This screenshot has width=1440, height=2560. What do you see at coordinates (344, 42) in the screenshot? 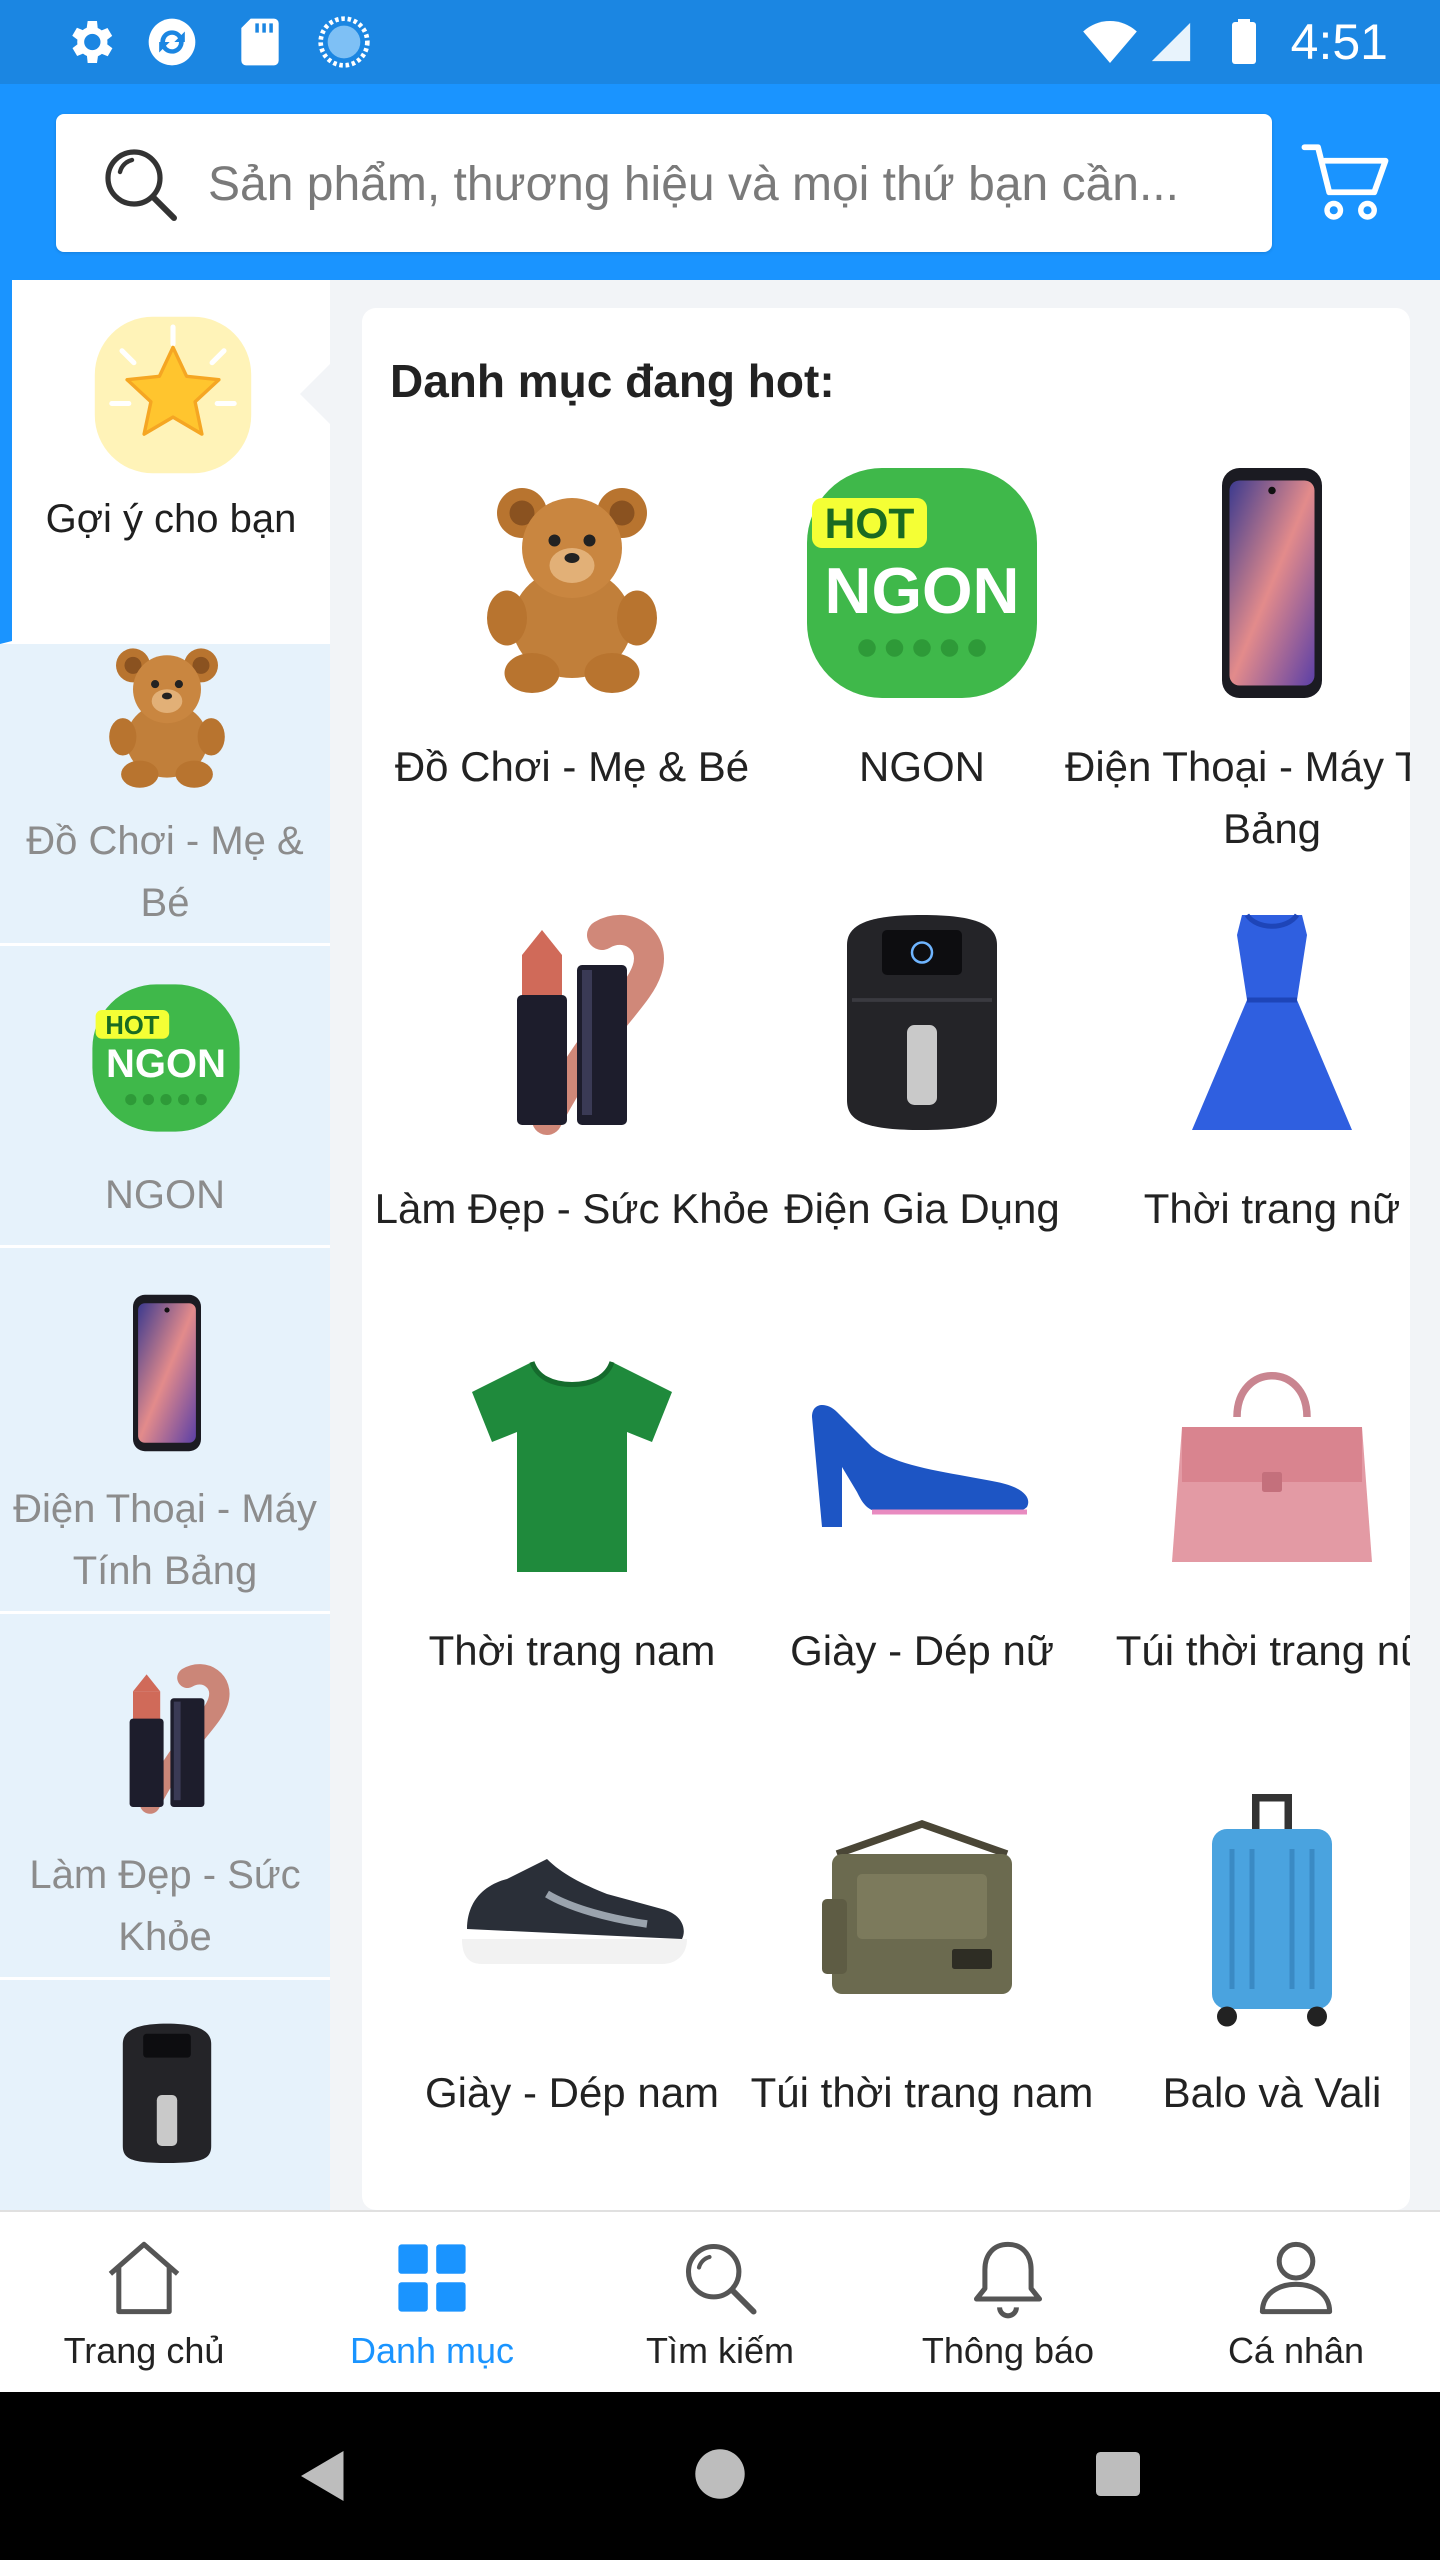
I see `loading-circle-icon` at bounding box center [344, 42].